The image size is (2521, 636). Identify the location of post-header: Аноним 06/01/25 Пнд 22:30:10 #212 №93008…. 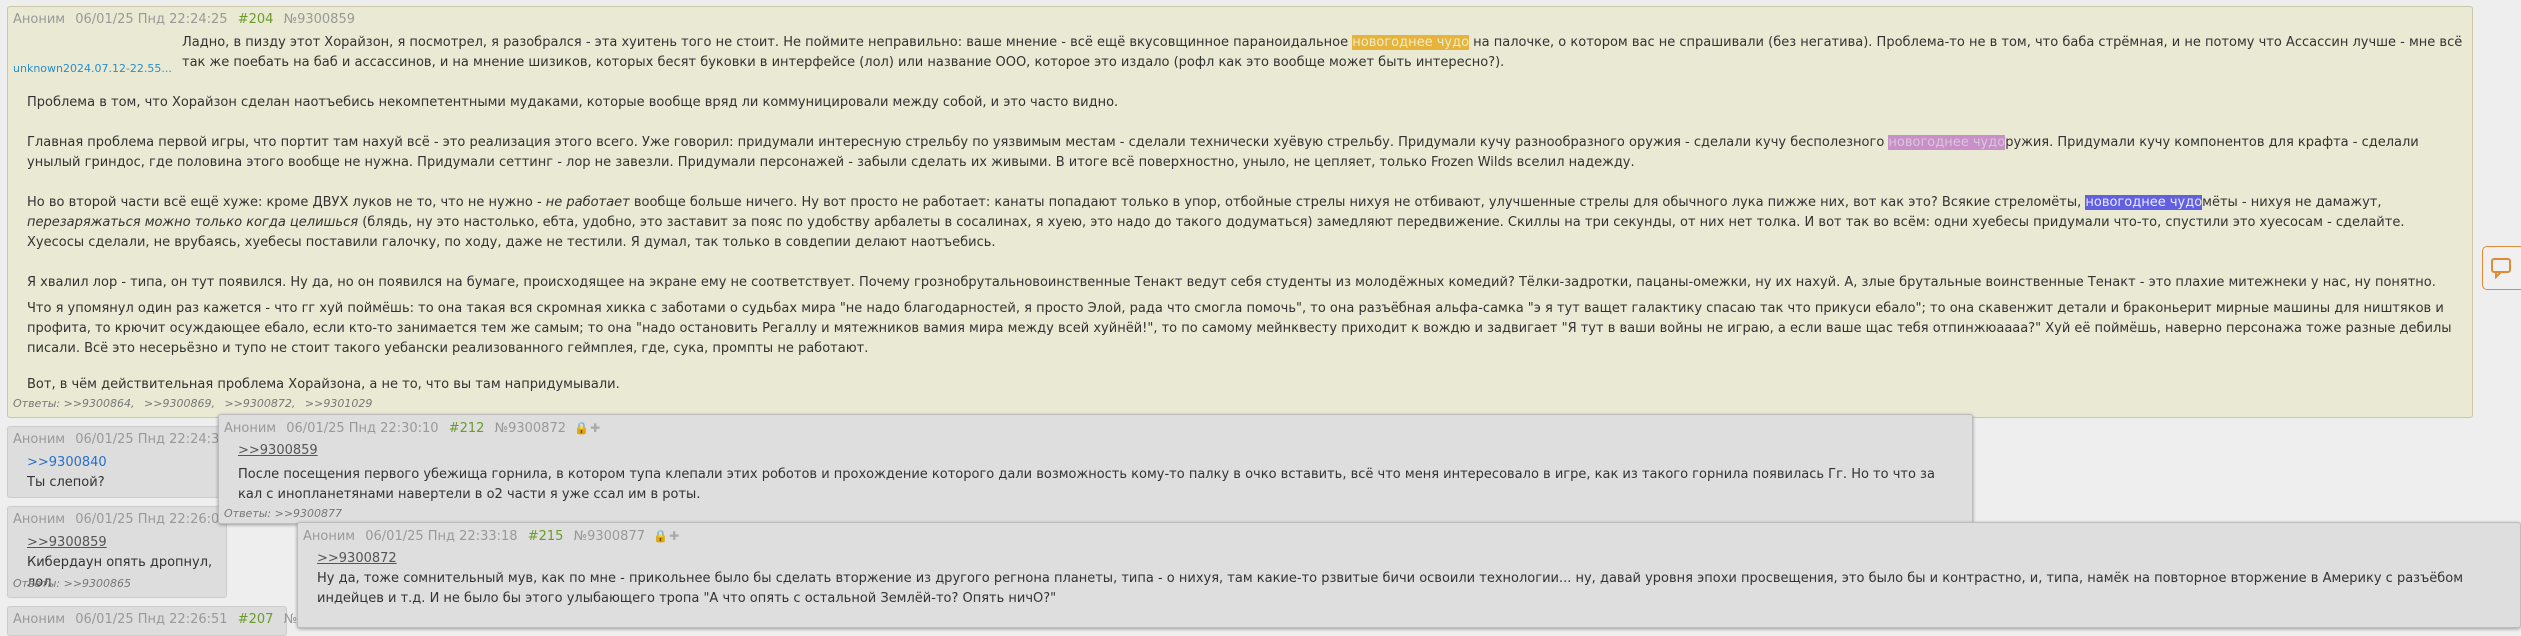
(412, 428).